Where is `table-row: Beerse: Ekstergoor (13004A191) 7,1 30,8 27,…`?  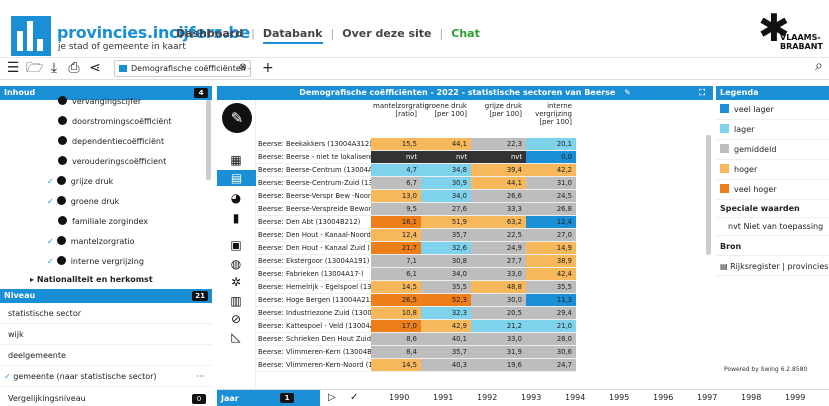 table-row: Beerse: Ekstergoor (13004A191) 7,1 30,8 27,… is located at coordinates (416, 261).